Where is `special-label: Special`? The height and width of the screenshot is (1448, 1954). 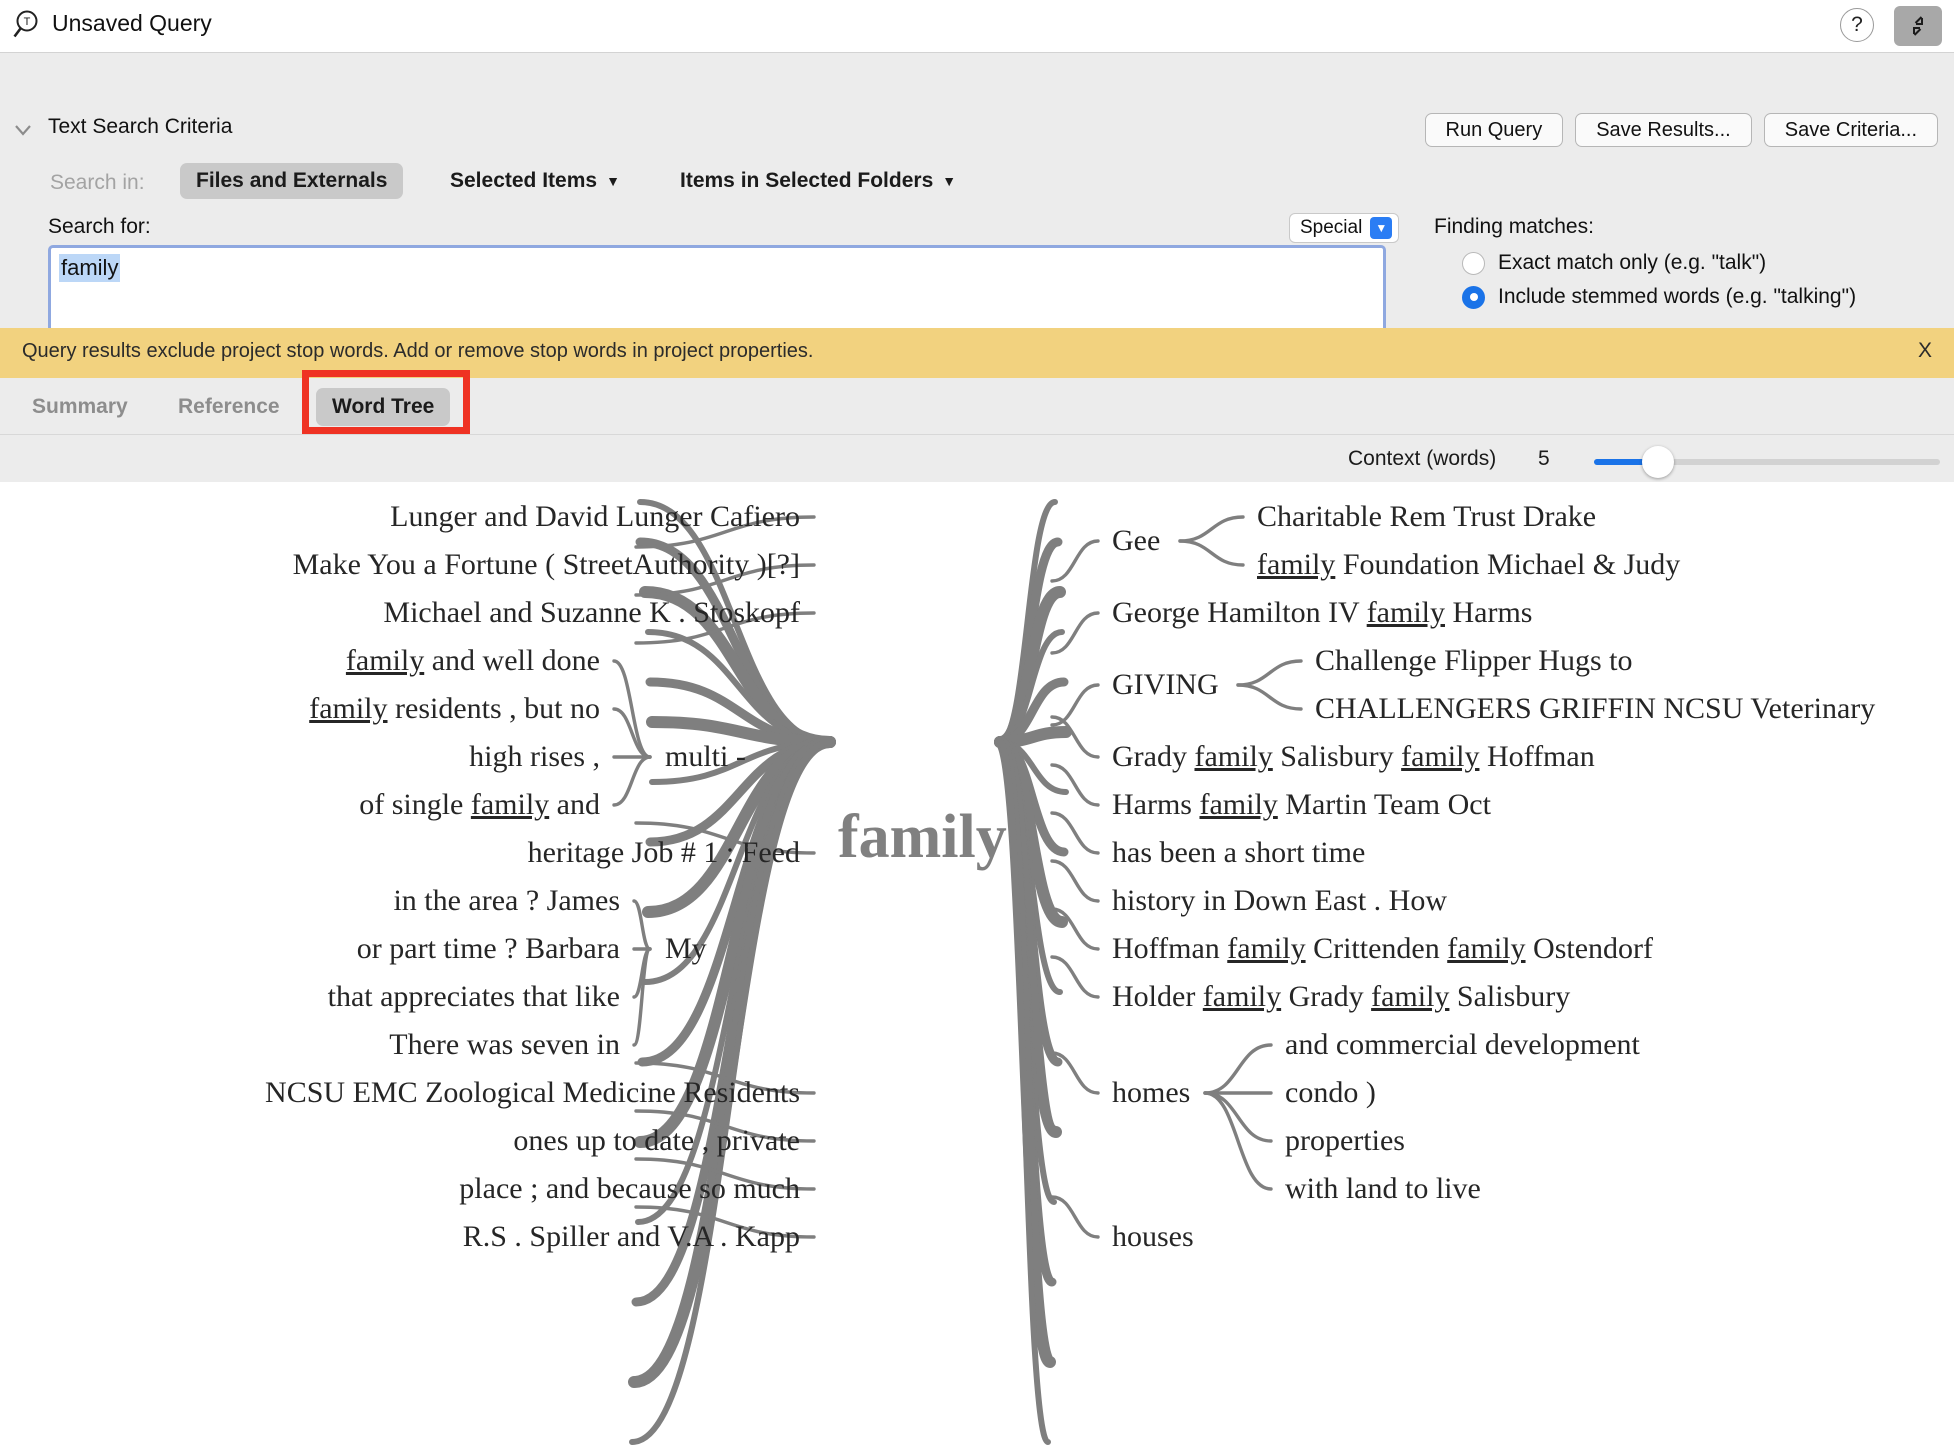
special-label: Special is located at coordinates (1331, 227).